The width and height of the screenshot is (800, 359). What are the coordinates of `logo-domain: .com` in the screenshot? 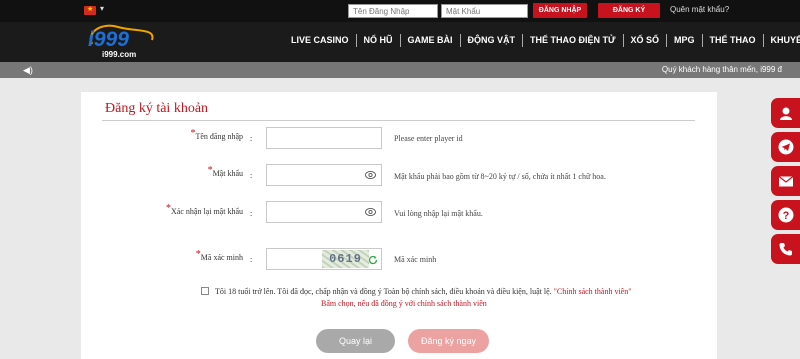 It's located at (127, 54).